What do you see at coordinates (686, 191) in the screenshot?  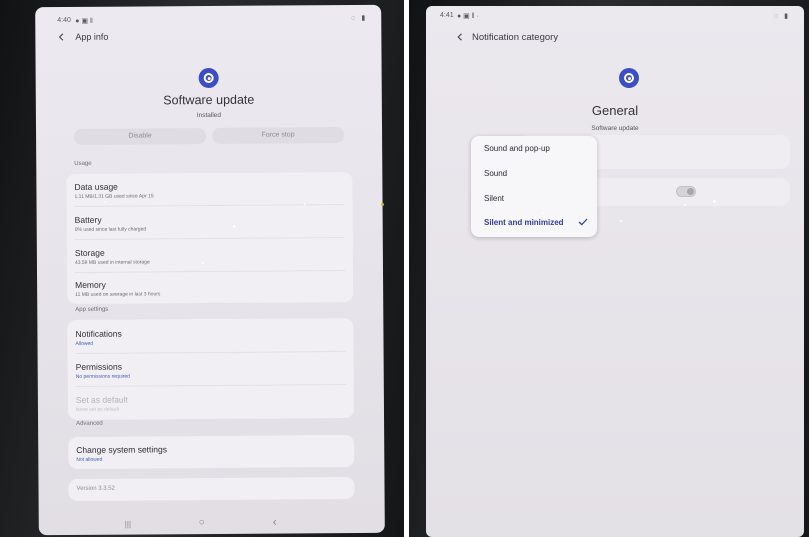 I see `toggle-switch` at bounding box center [686, 191].